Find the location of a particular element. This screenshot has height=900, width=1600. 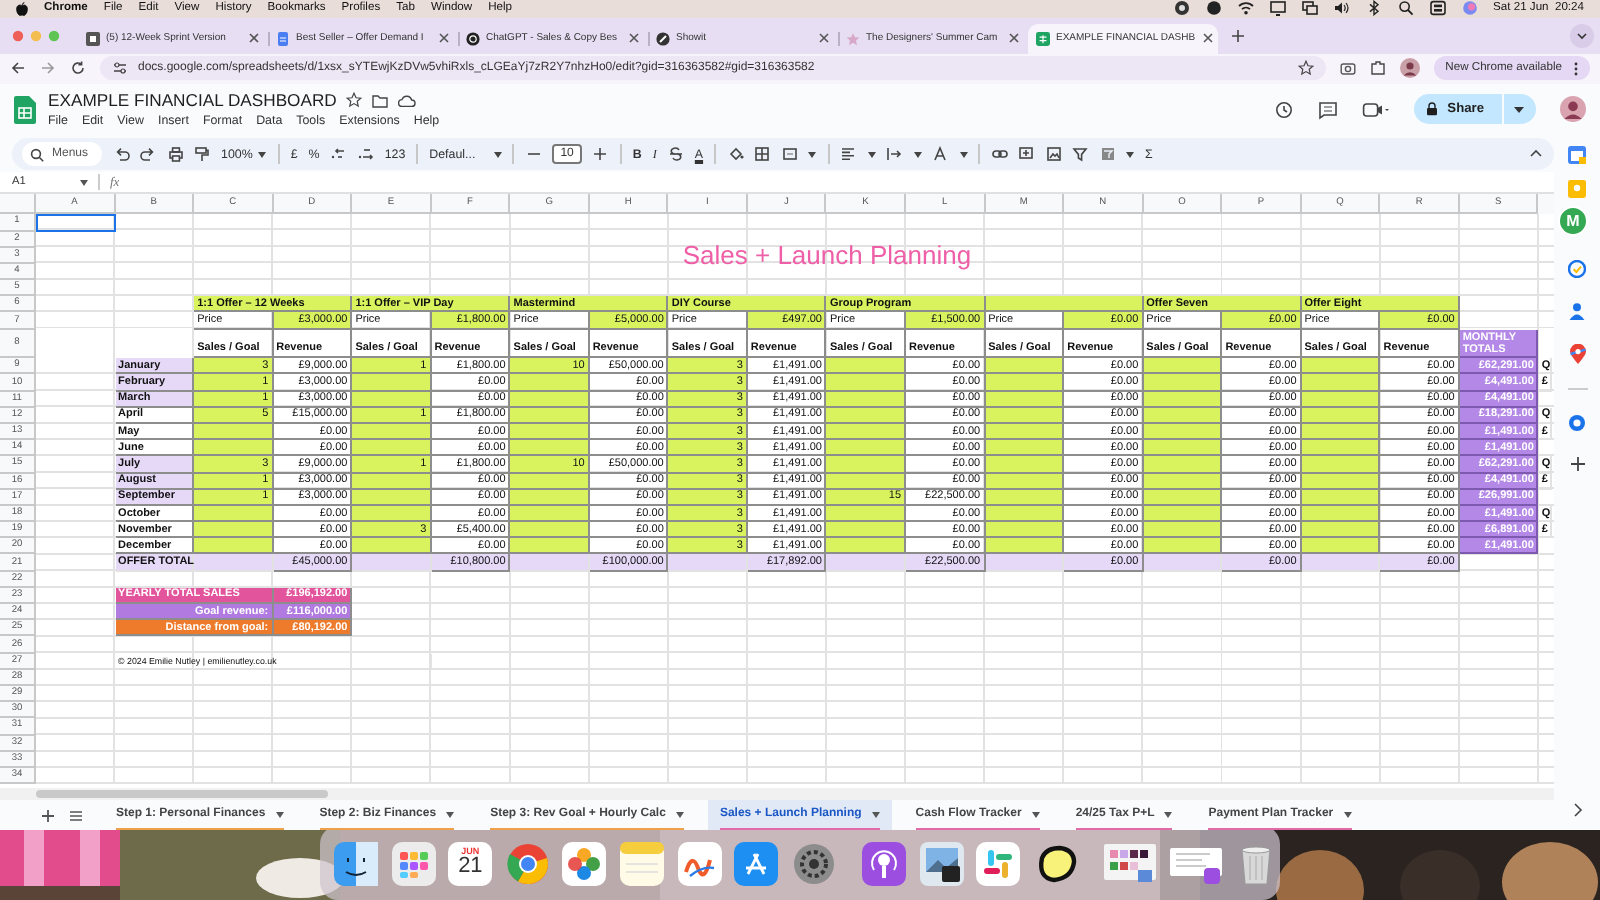

search-icon is located at coordinates (1405, 8).